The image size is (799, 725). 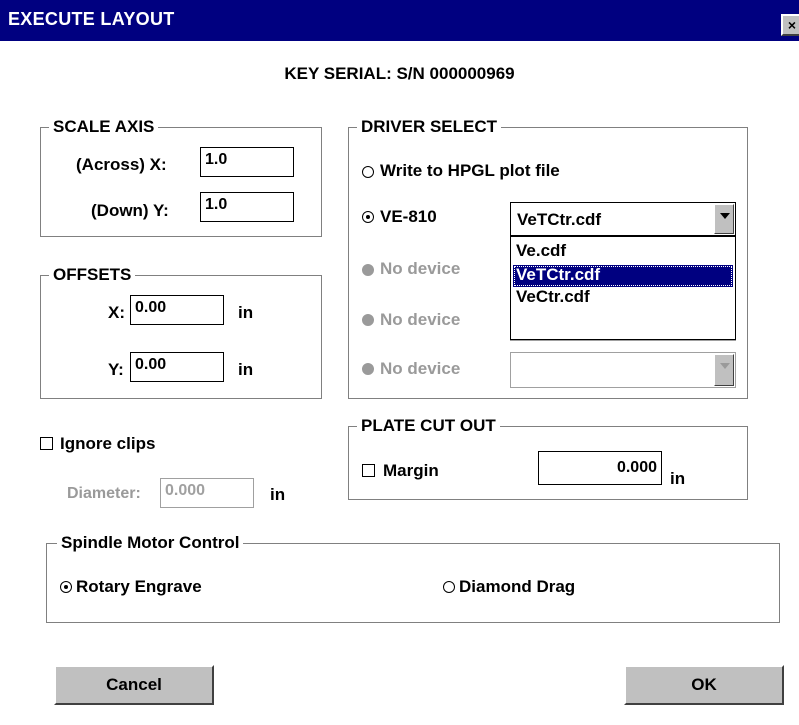 I want to click on dropdown-option: VeCtr.cdf, so click(x=623, y=298).